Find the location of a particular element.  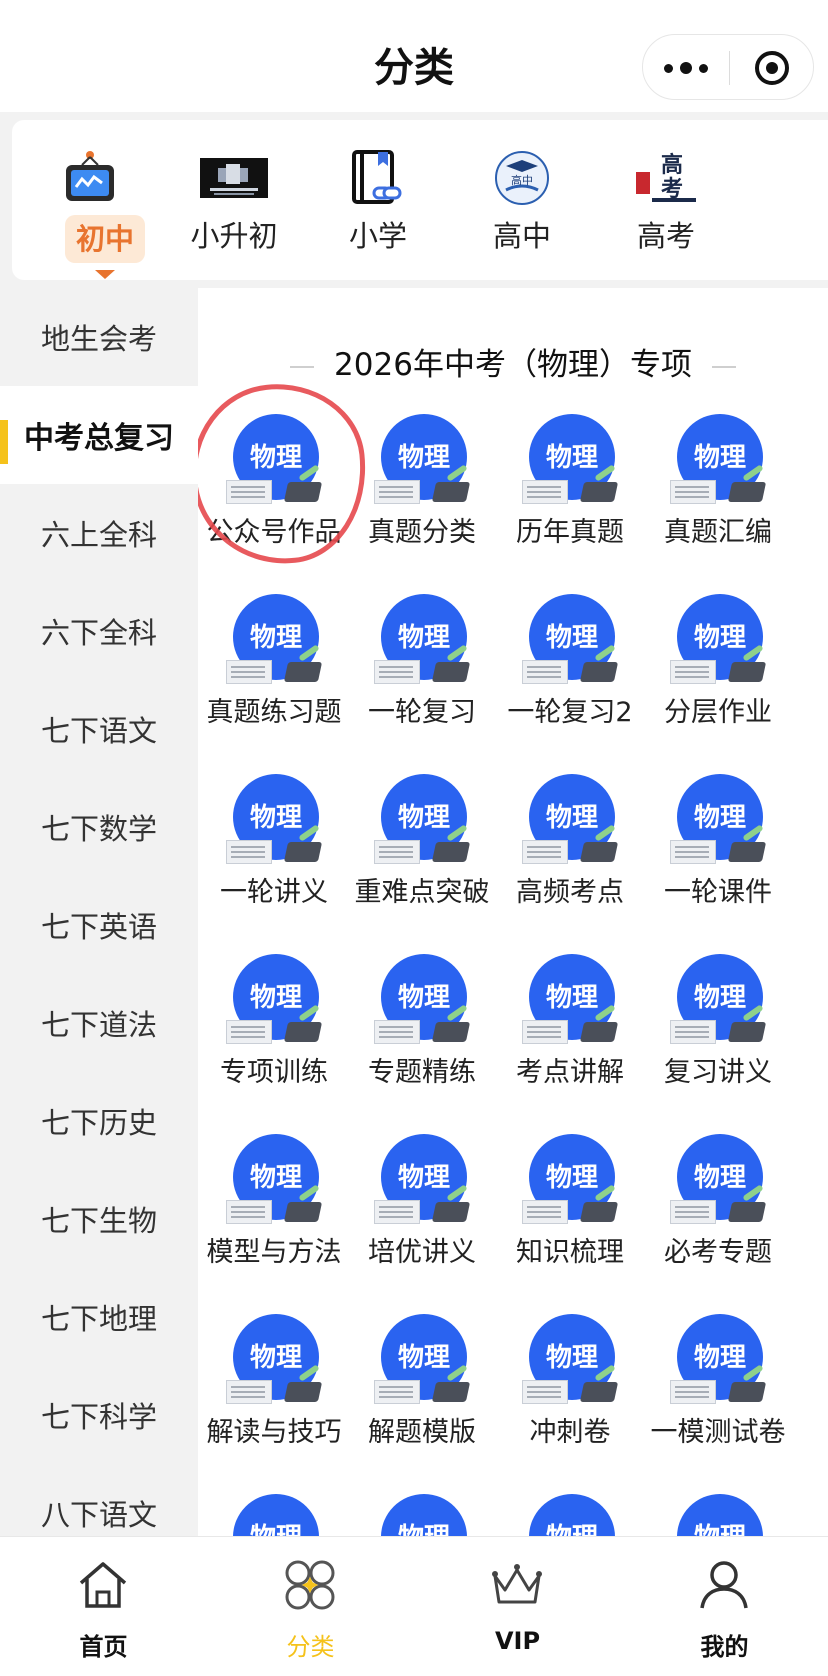

resource-item-label: 专题精练 is located at coordinates (422, 1072).